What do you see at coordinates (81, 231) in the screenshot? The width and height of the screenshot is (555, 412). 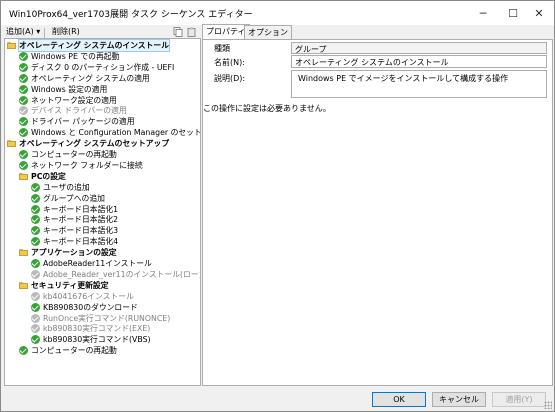 I see `tree-item-label: キーボード日本語化3` at bounding box center [81, 231].